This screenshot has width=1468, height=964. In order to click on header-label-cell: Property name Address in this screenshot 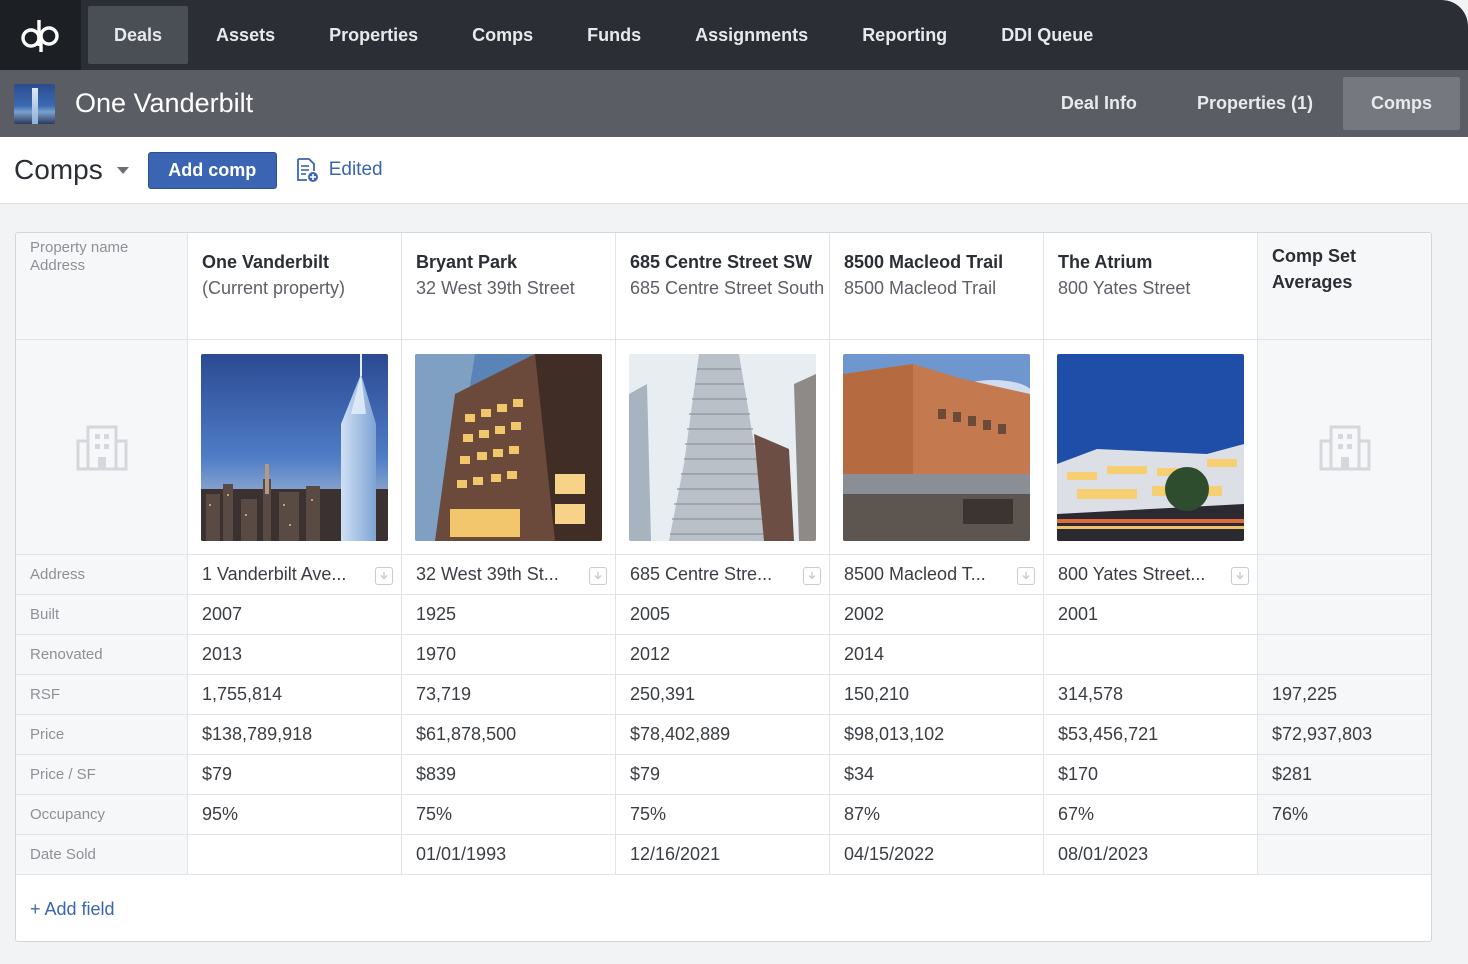, I will do `click(102, 286)`.